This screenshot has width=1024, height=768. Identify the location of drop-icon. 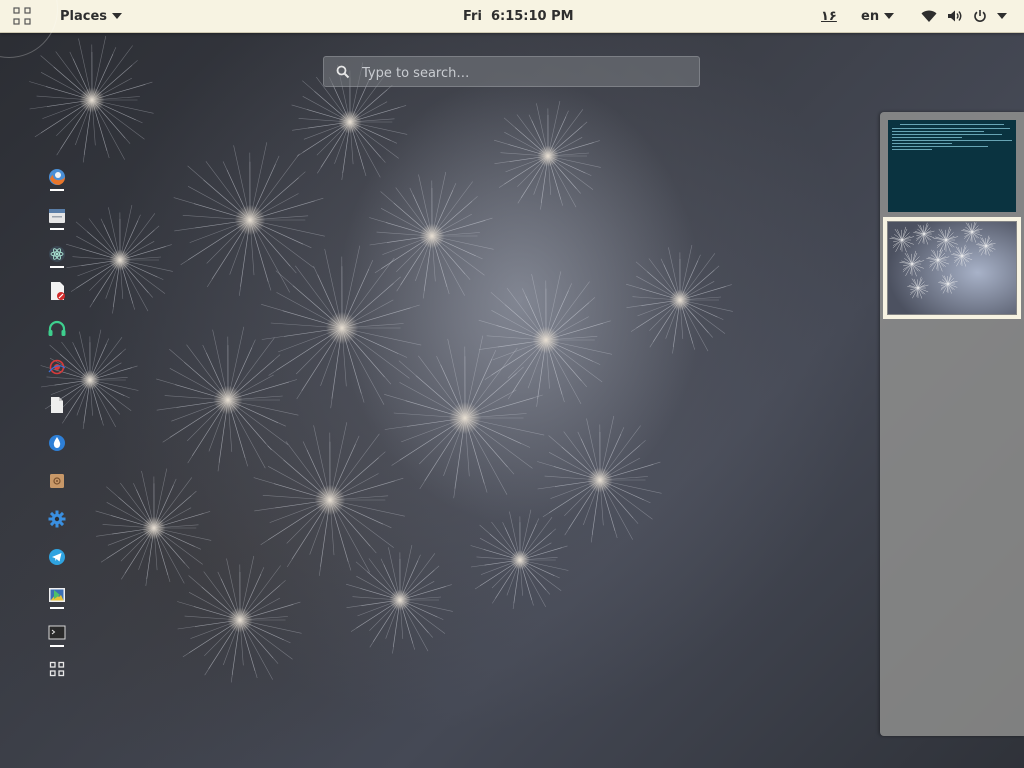
(57, 443).